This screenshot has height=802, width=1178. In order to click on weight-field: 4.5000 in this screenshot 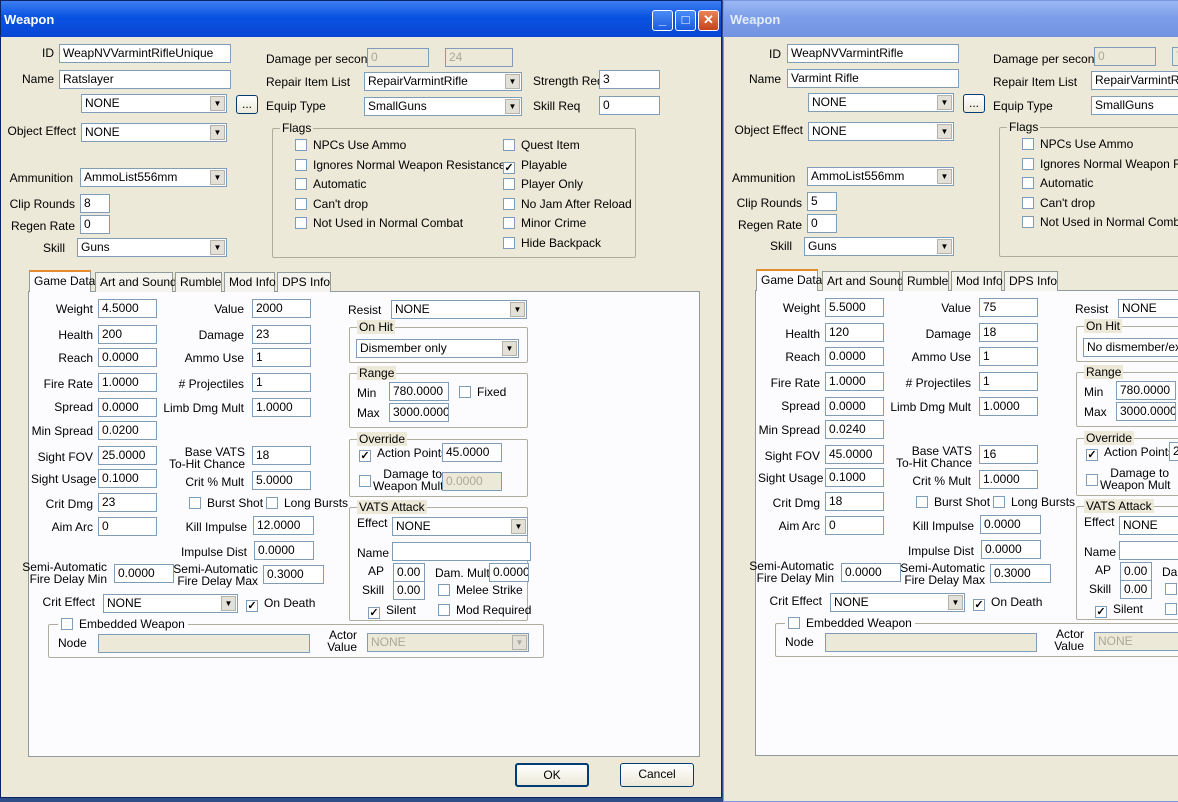, I will do `click(127, 308)`.